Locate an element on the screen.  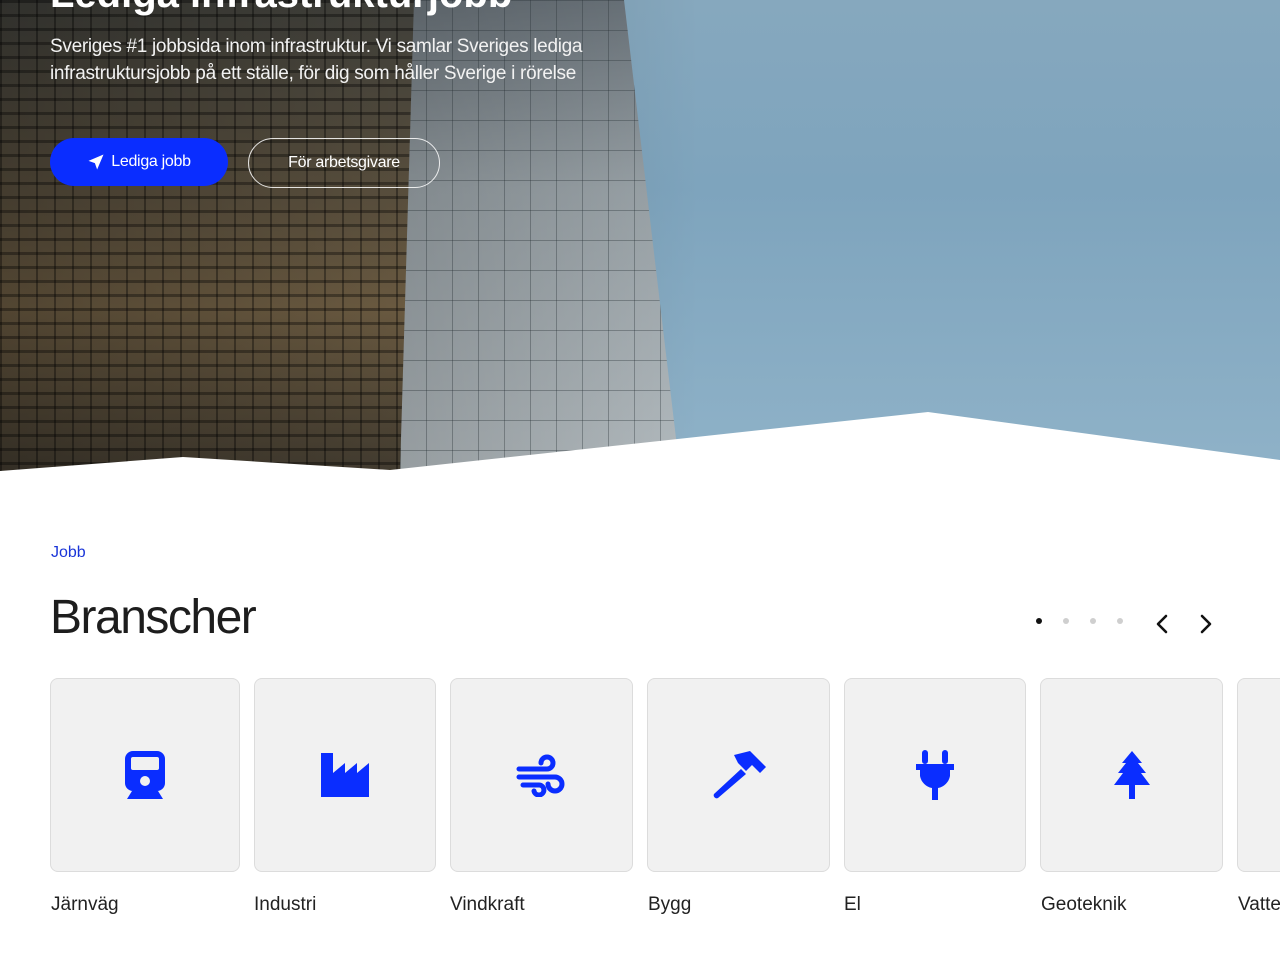
wind-icon is located at coordinates (542, 775).